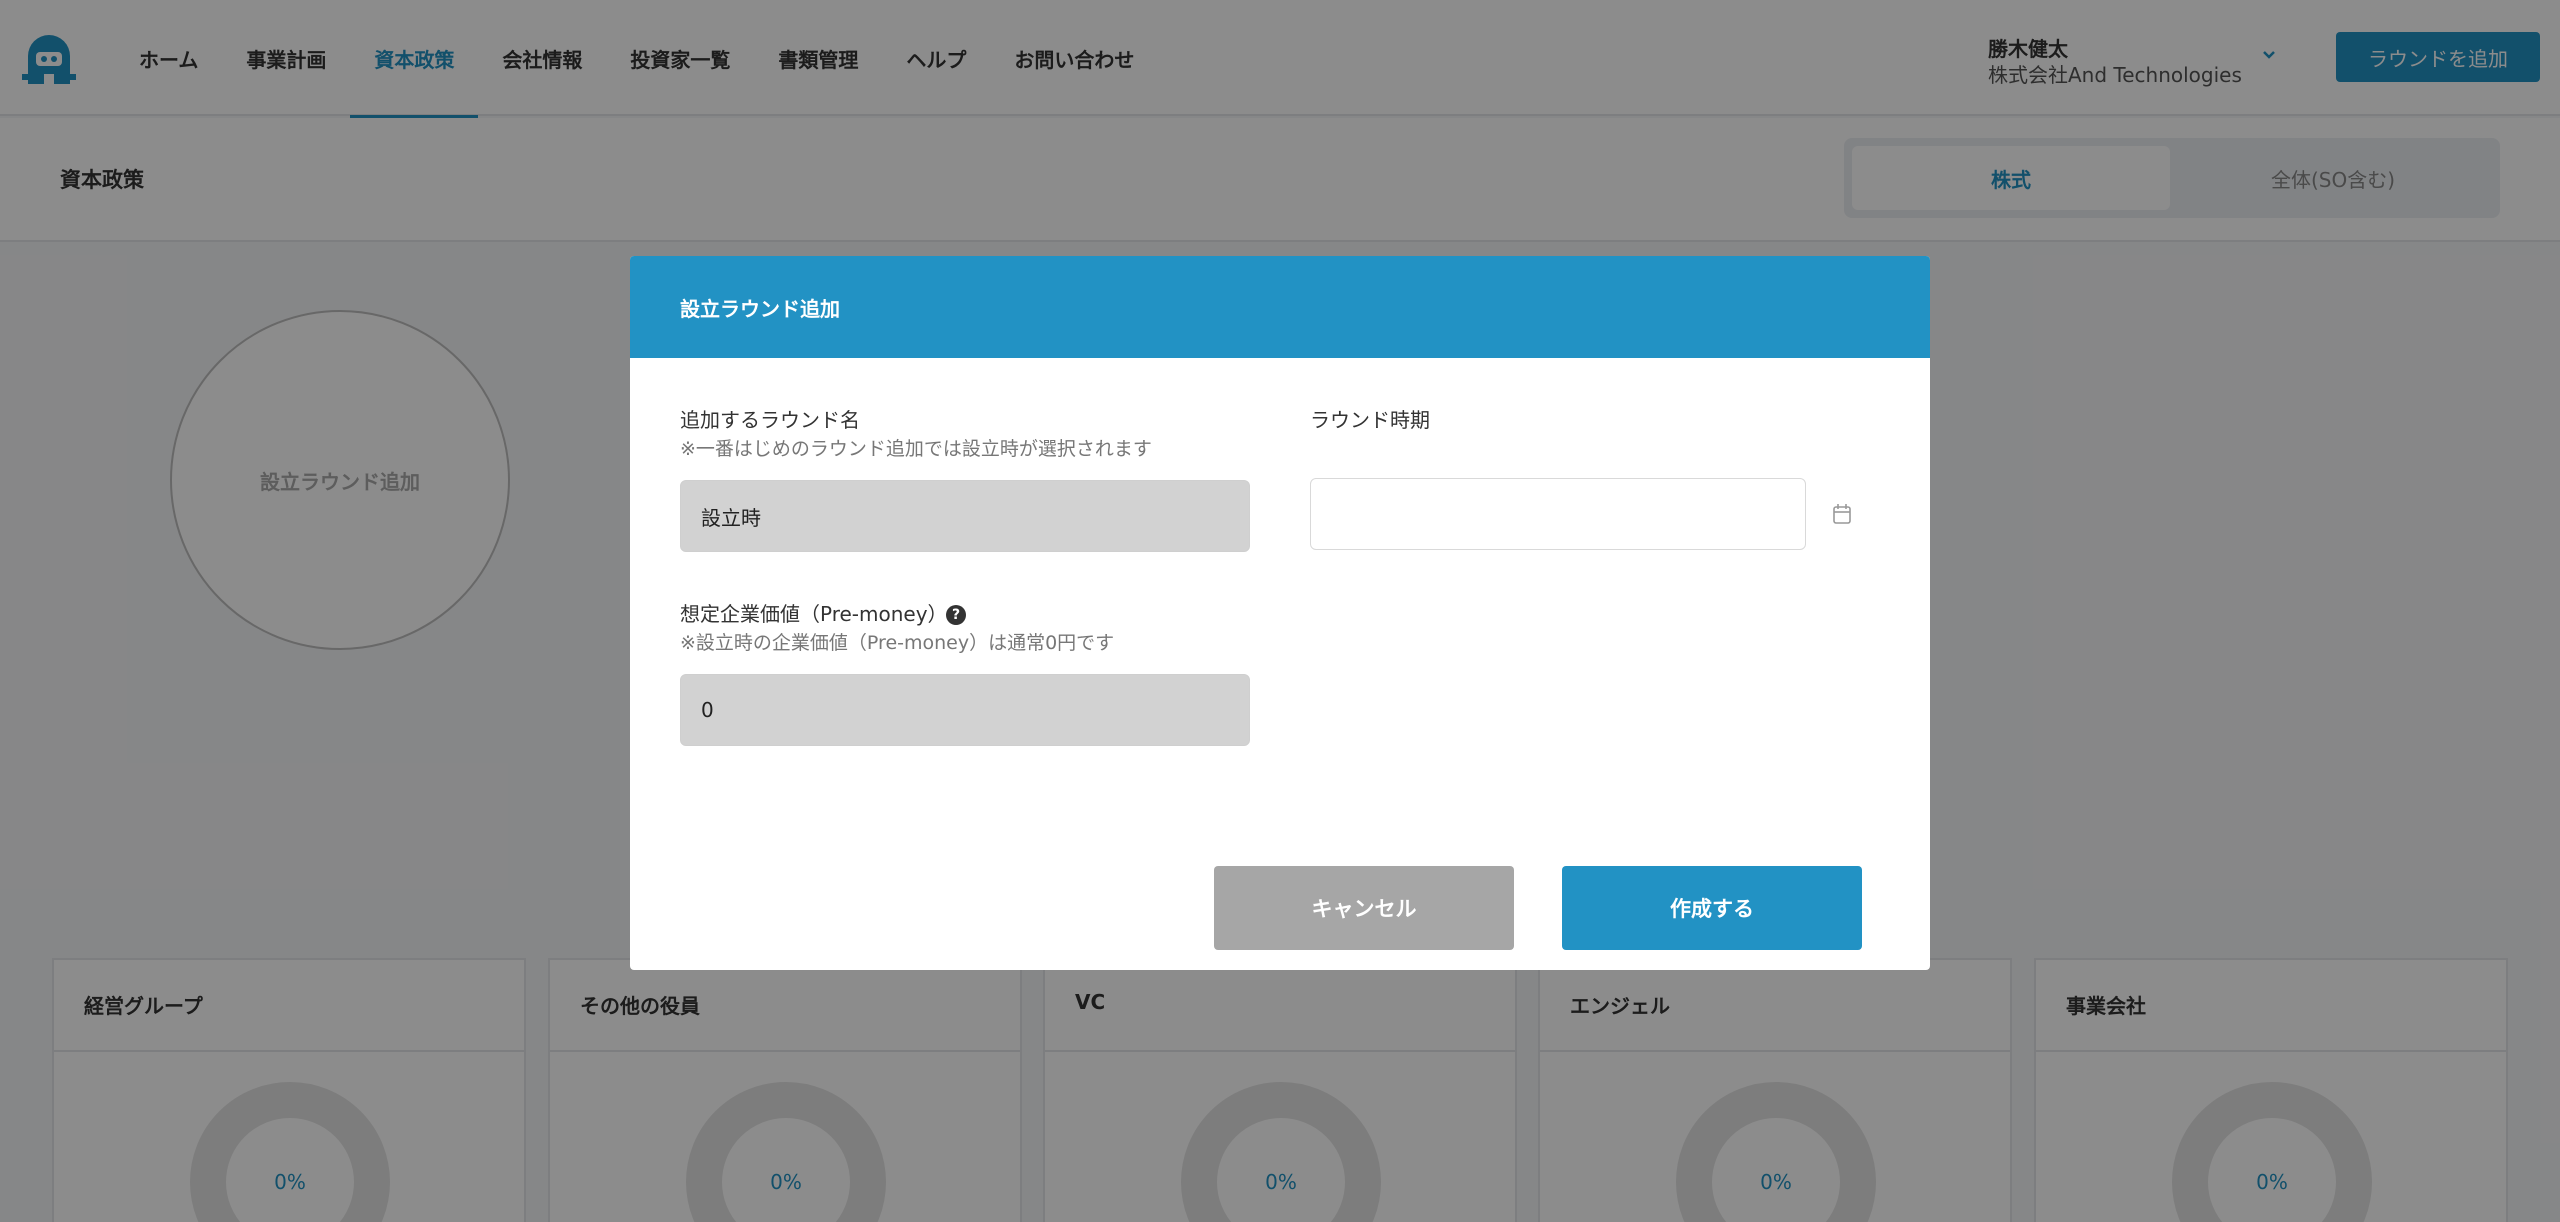 This screenshot has width=2560, height=1222. Describe the element at coordinates (770, 420) in the screenshot. I see `round-name-label: 追加するラウンド名` at that location.